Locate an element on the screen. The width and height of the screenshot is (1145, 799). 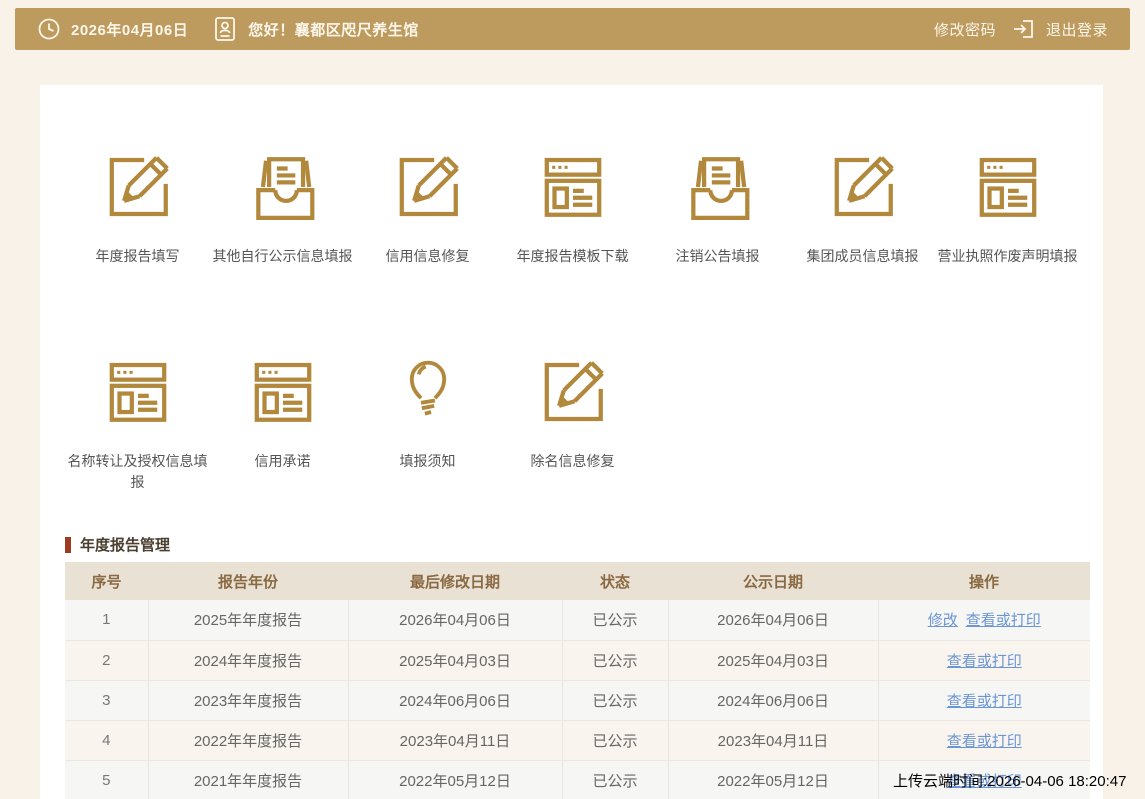
module-label: 年度报告填写 is located at coordinates (137, 256).